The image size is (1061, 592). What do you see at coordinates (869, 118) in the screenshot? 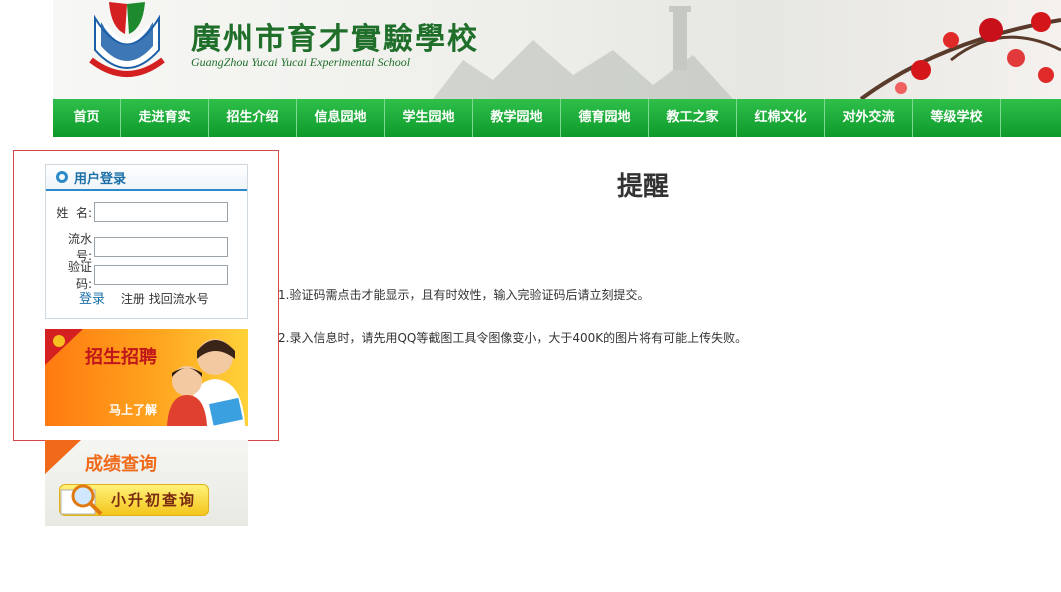
I see `nav-item-exchange: 对外交流` at bounding box center [869, 118].